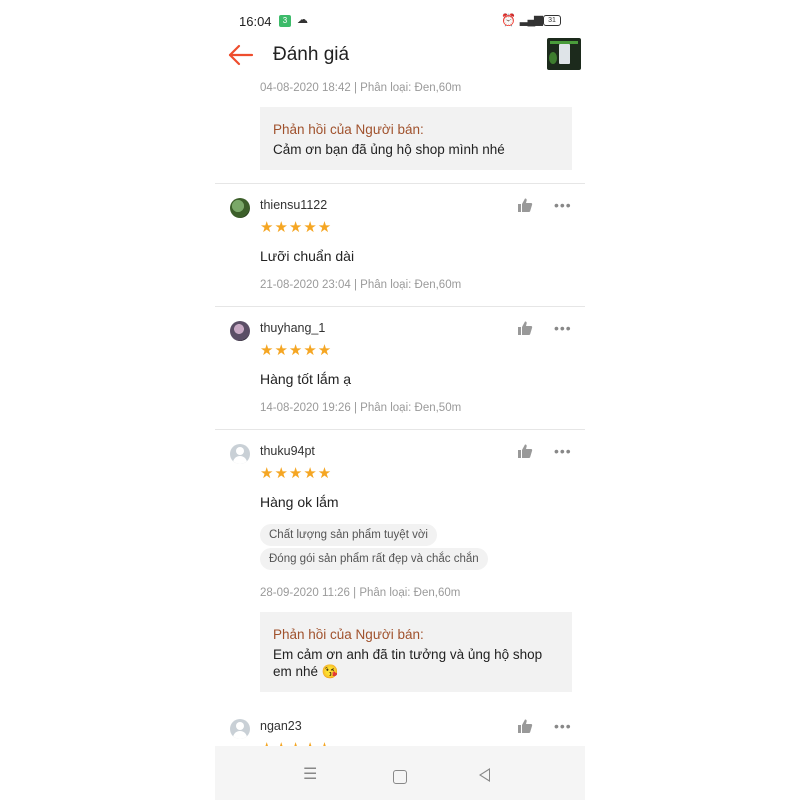 This screenshot has height=800, width=800. What do you see at coordinates (302, 20) in the screenshot?
I see `cloud-icon: ☁` at bounding box center [302, 20].